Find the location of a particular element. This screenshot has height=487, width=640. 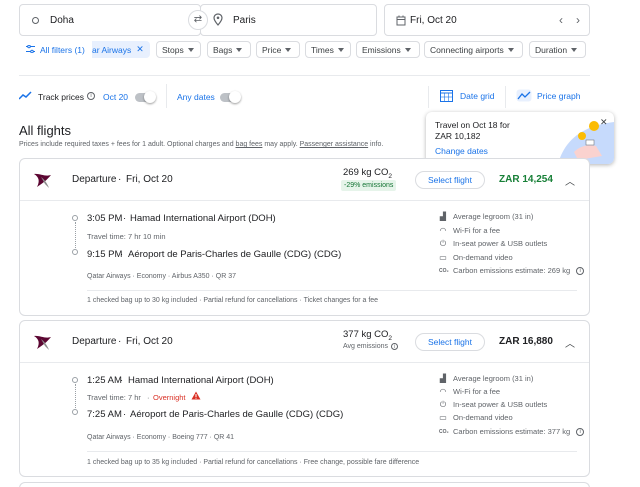

wifi-icon: ◠ is located at coordinates (443, 230).